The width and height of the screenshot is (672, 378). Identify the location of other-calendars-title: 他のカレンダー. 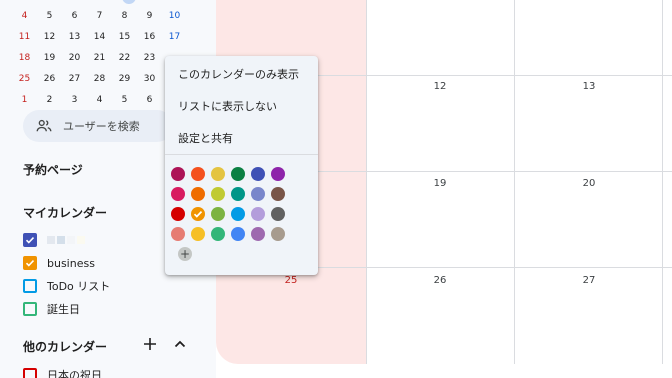
(65, 346).